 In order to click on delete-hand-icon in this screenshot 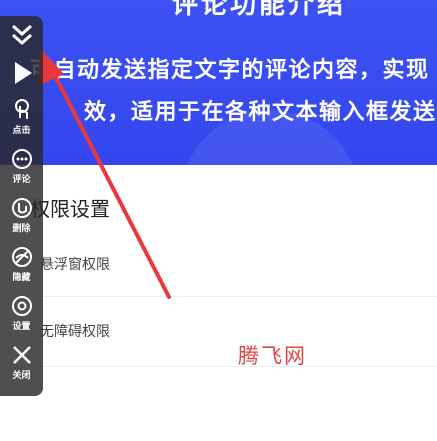, I will do `click(21, 208)`.